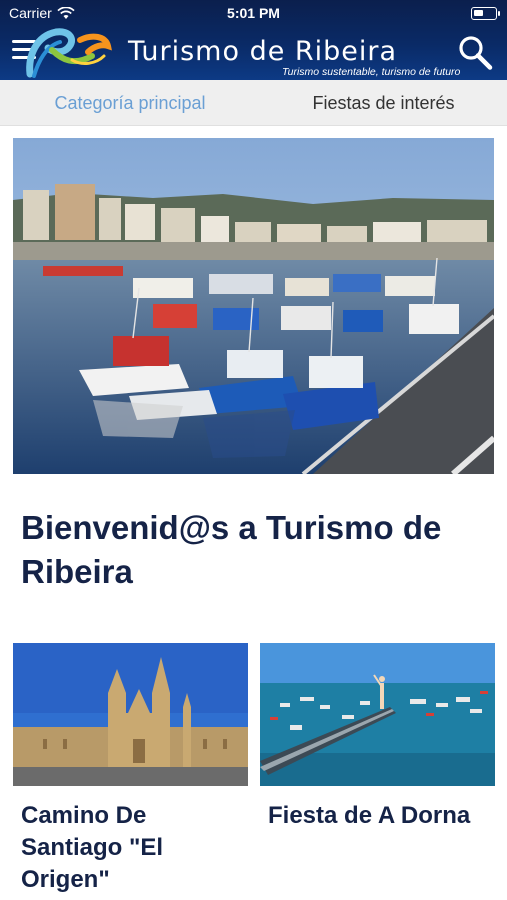 Image resolution: width=507 pixels, height=900 pixels. What do you see at coordinates (377, 714) in the screenshot?
I see `festival-sea-photo` at bounding box center [377, 714].